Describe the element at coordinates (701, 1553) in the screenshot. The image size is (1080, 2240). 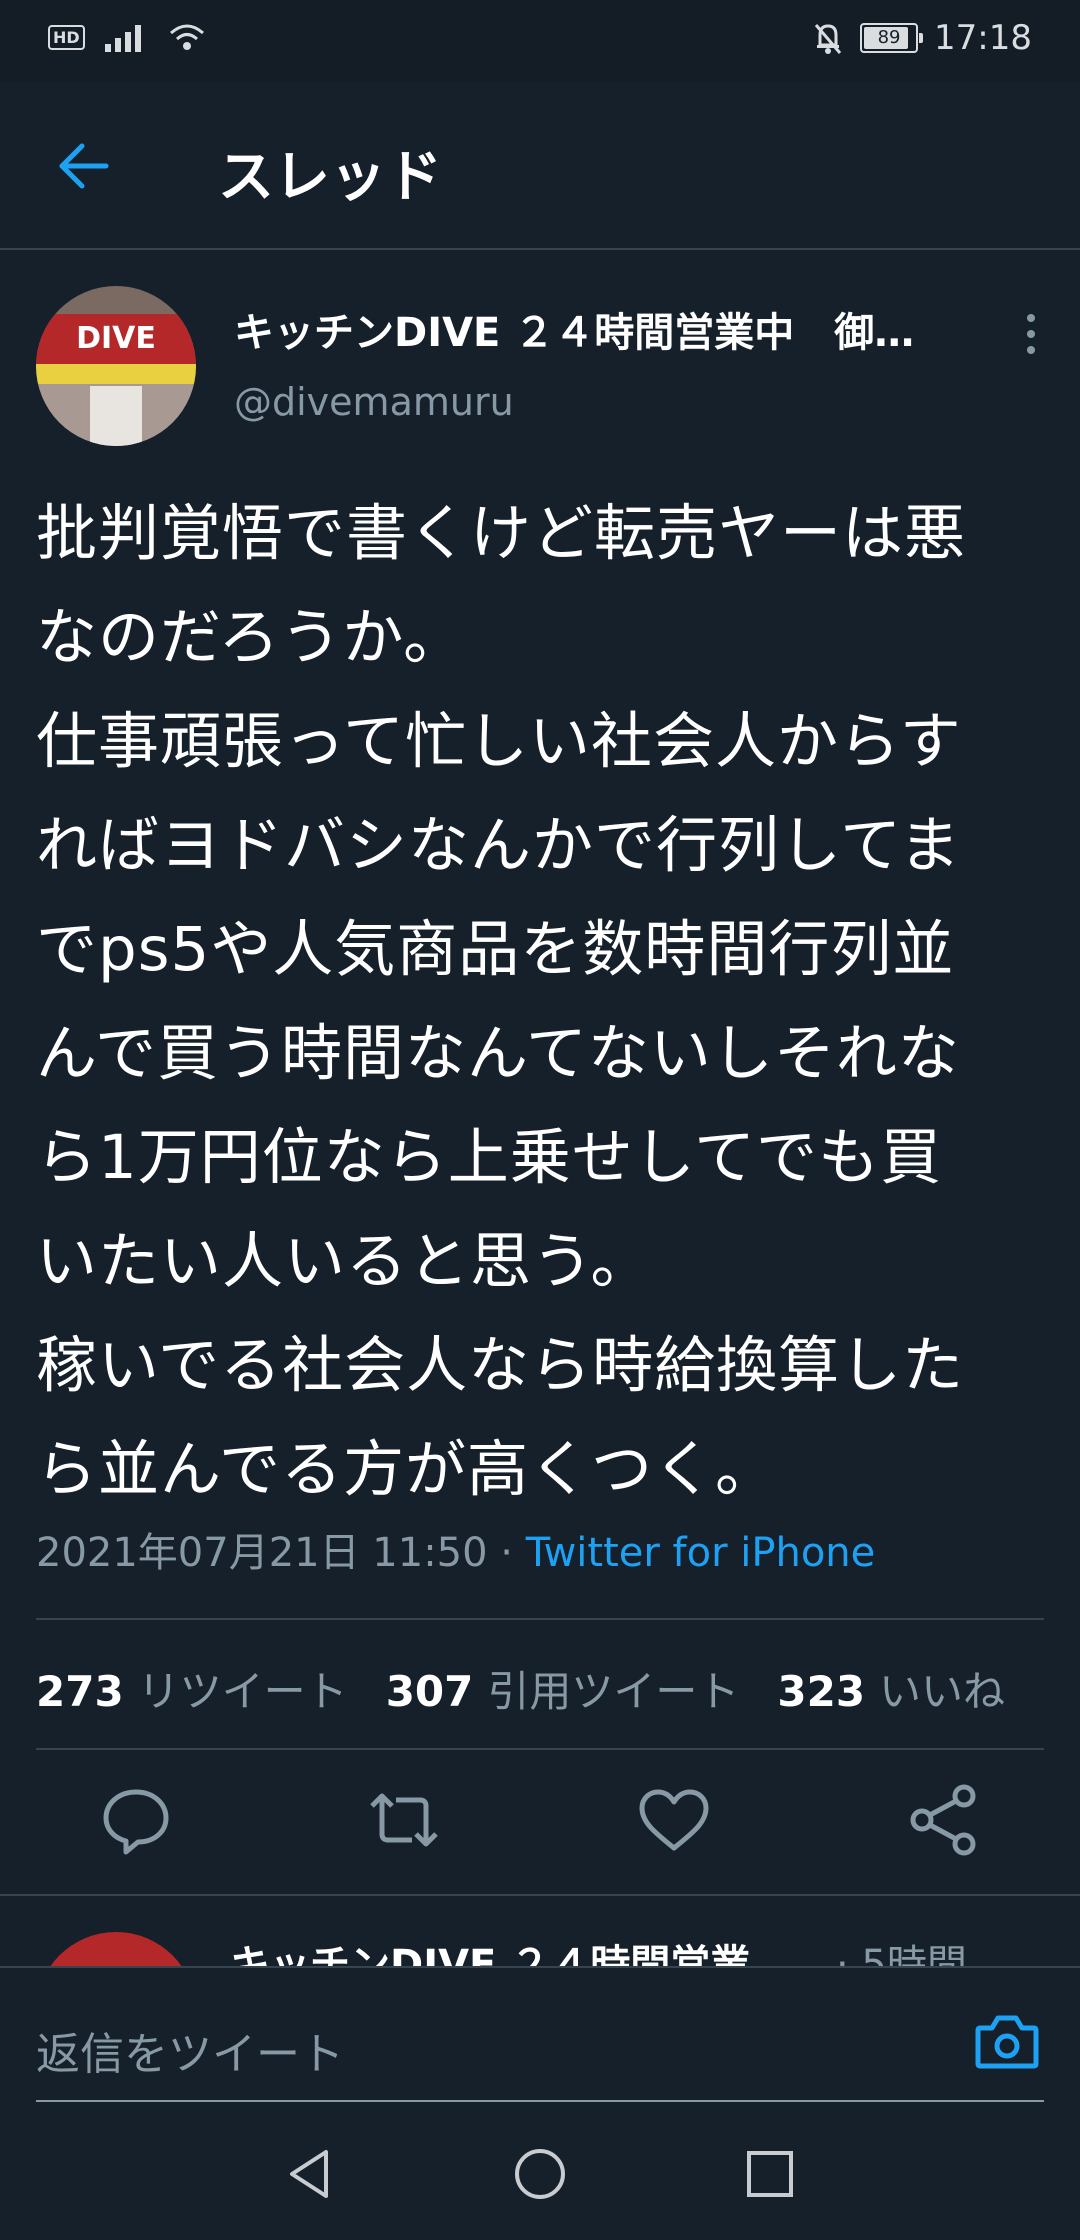
I see `tweet-source-link: Twitter for iPhone` at that location.